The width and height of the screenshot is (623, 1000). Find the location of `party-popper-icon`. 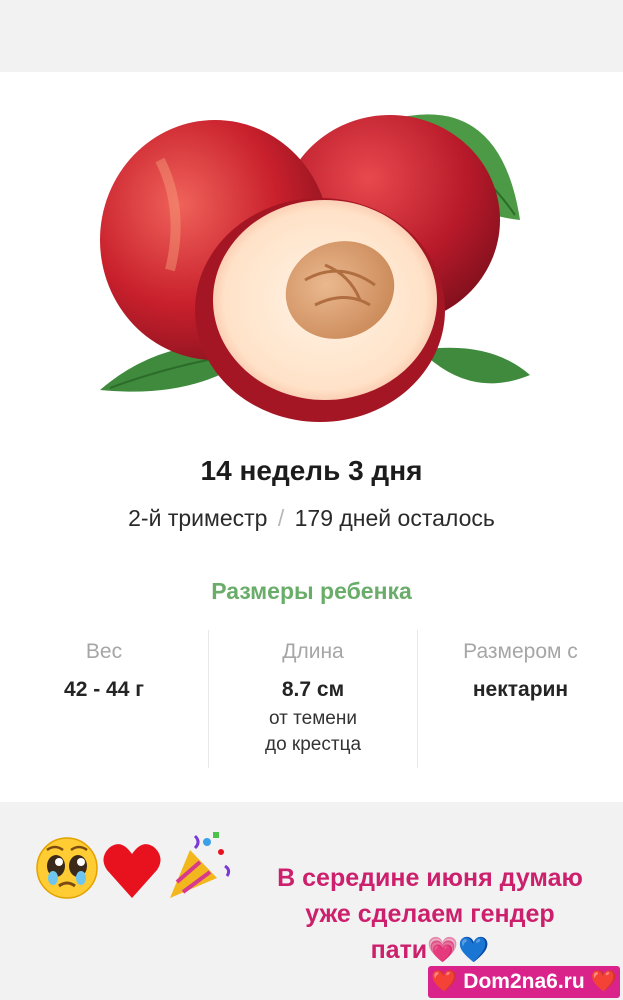

party-popper-icon is located at coordinates (200, 865).